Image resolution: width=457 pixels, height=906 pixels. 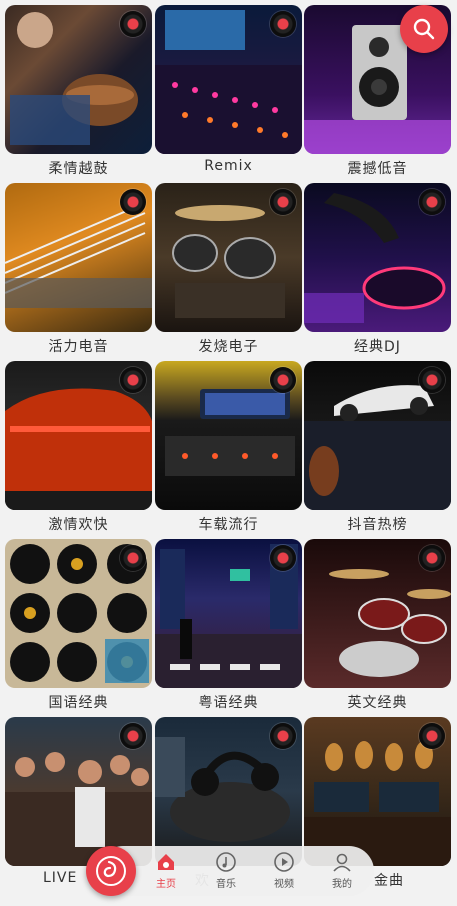 What do you see at coordinates (377, 525) in the screenshot?
I see `category-label: 抖音热榜` at bounding box center [377, 525].